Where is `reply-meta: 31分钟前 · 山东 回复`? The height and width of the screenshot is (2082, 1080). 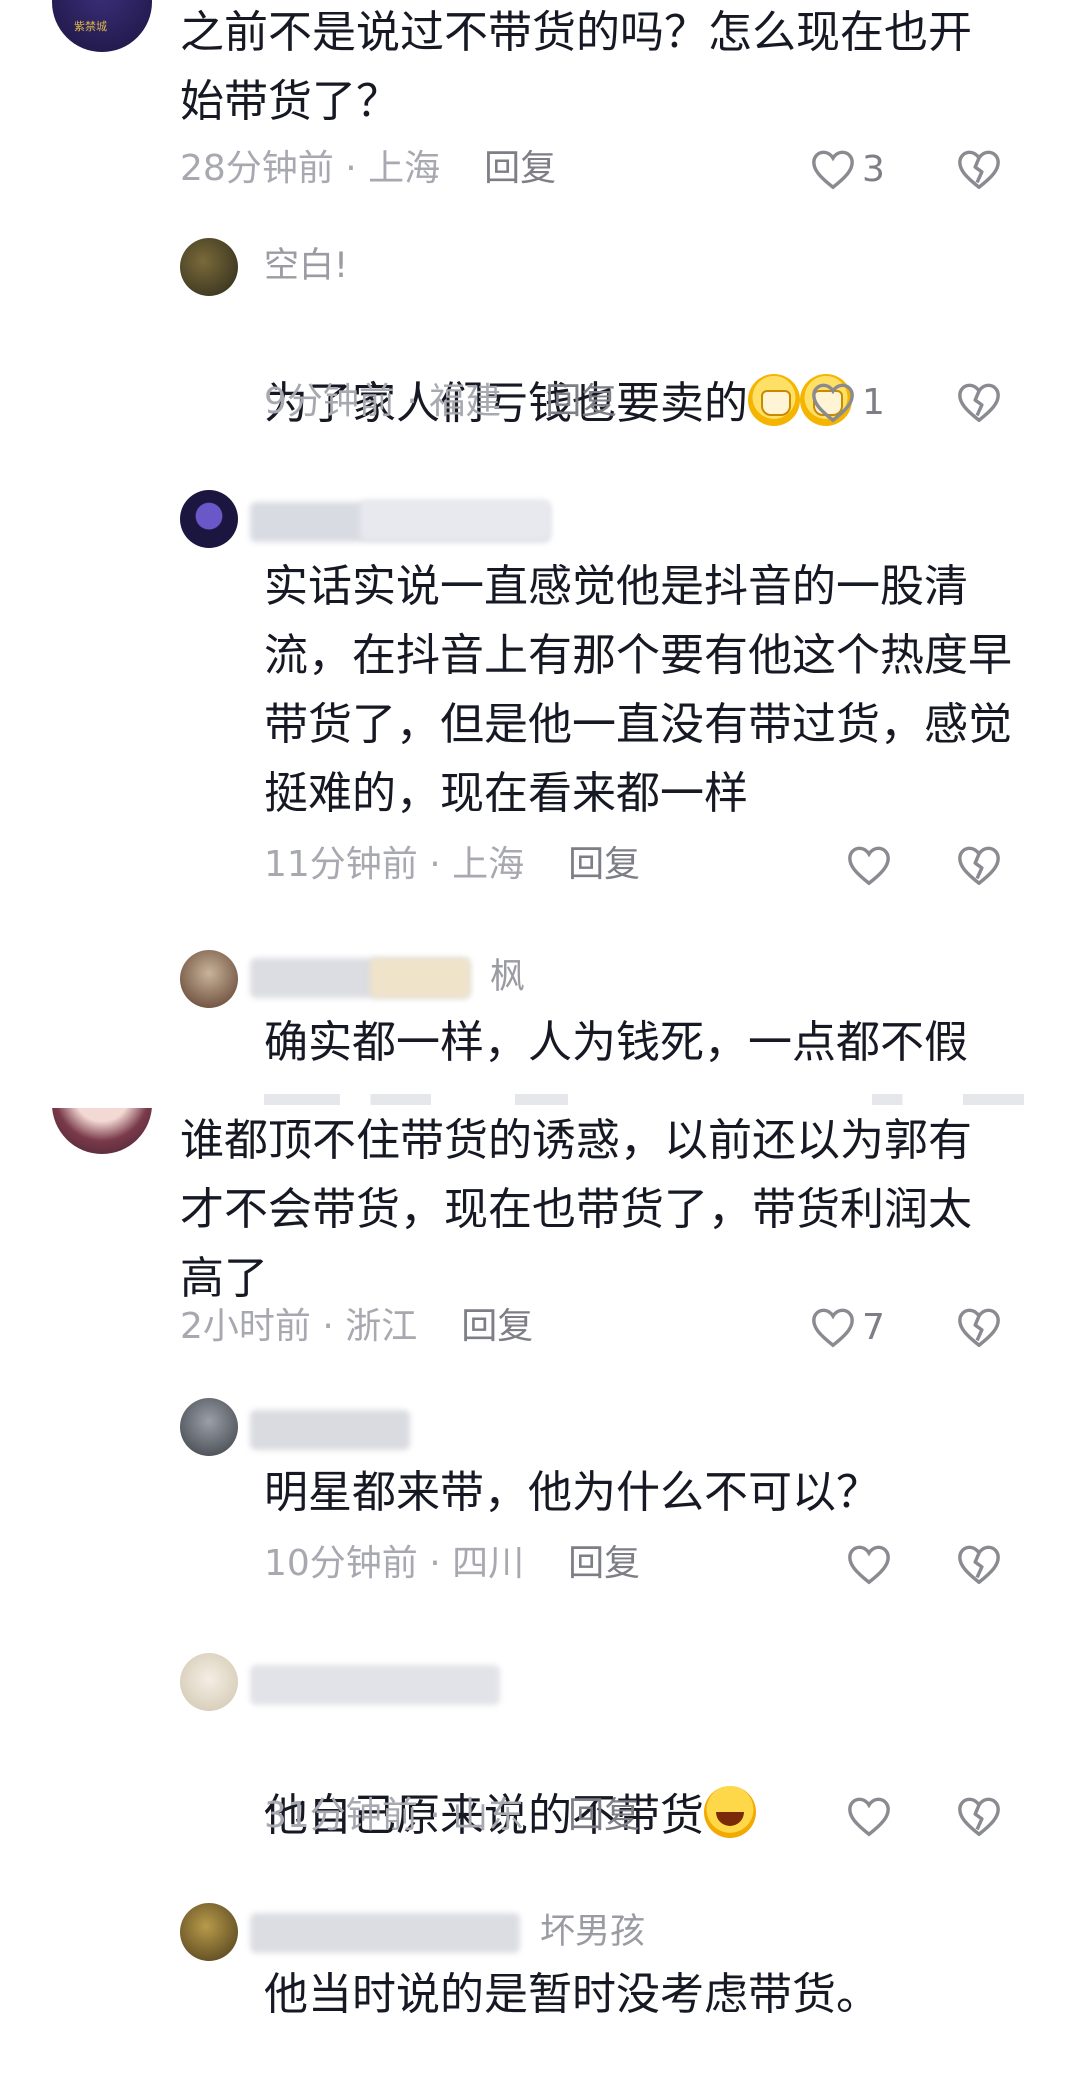
reply-meta: 31分钟前 · 山东 回复 is located at coordinates (452, 1815).